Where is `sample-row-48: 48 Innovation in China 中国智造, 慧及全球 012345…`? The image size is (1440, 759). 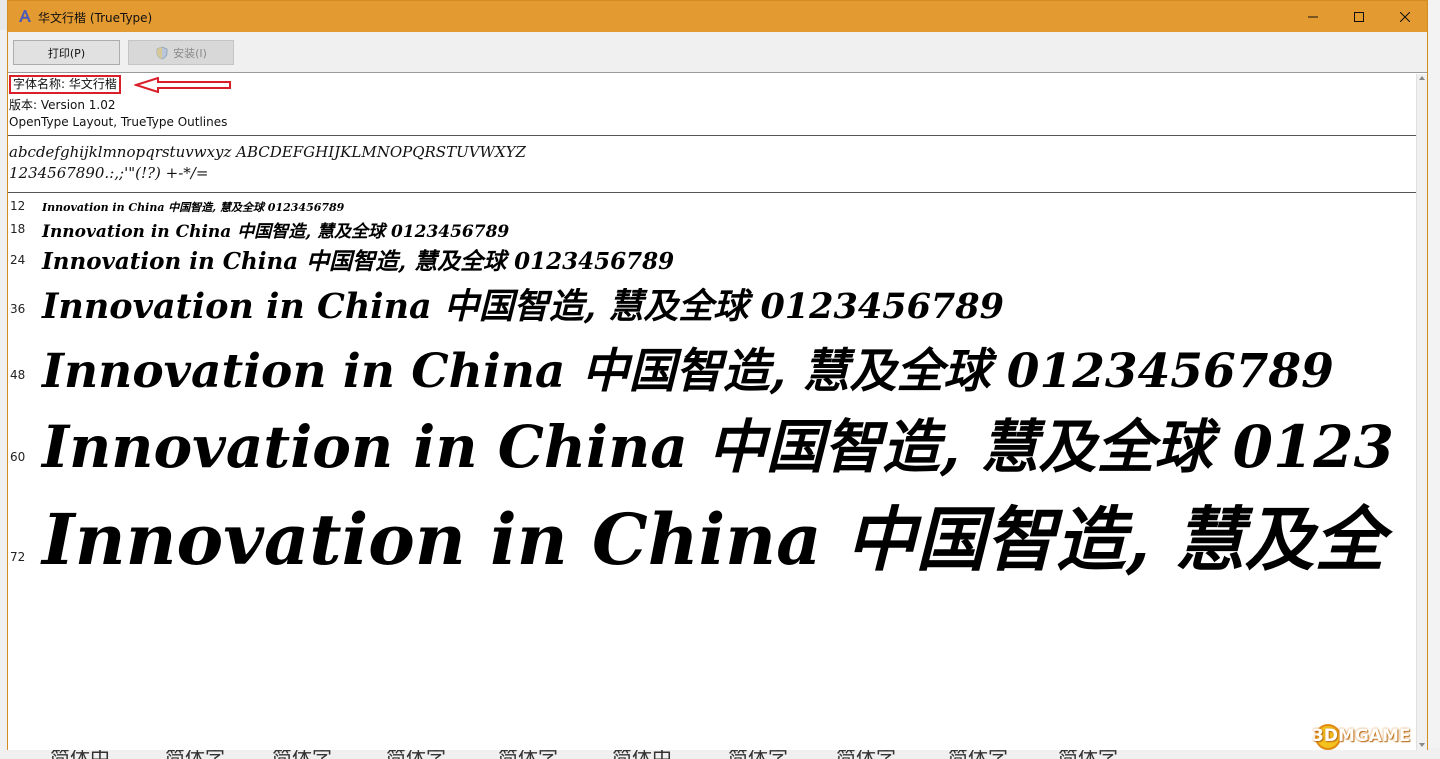 sample-row-48: 48 Innovation in China 中国智造, 慧及全球 012345… is located at coordinates (712, 365).